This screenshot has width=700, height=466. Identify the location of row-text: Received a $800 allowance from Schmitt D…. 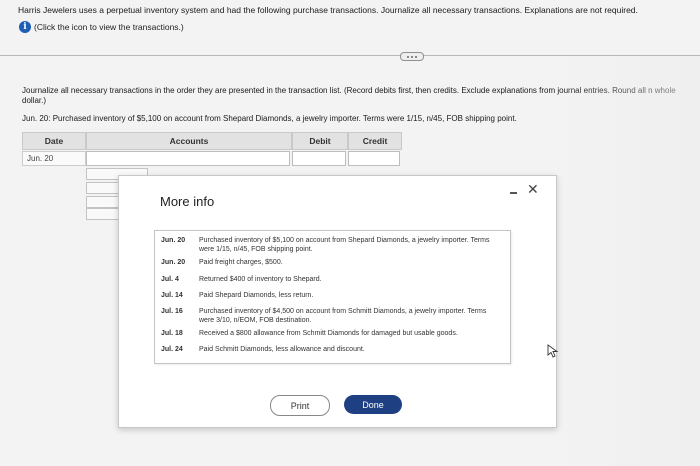
(328, 333).